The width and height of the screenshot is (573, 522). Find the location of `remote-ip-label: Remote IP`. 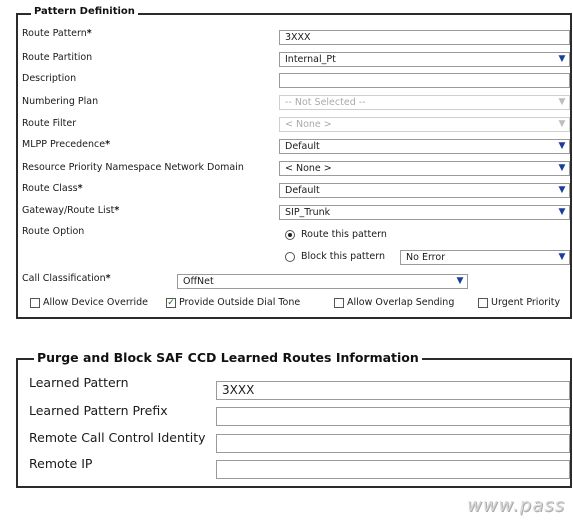

remote-ip-label: Remote IP is located at coordinates (61, 463).